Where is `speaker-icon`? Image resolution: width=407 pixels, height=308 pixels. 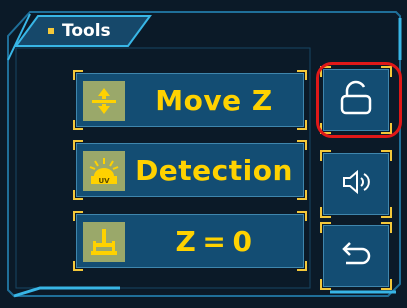
speaker-icon is located at coordinates (356, 184).